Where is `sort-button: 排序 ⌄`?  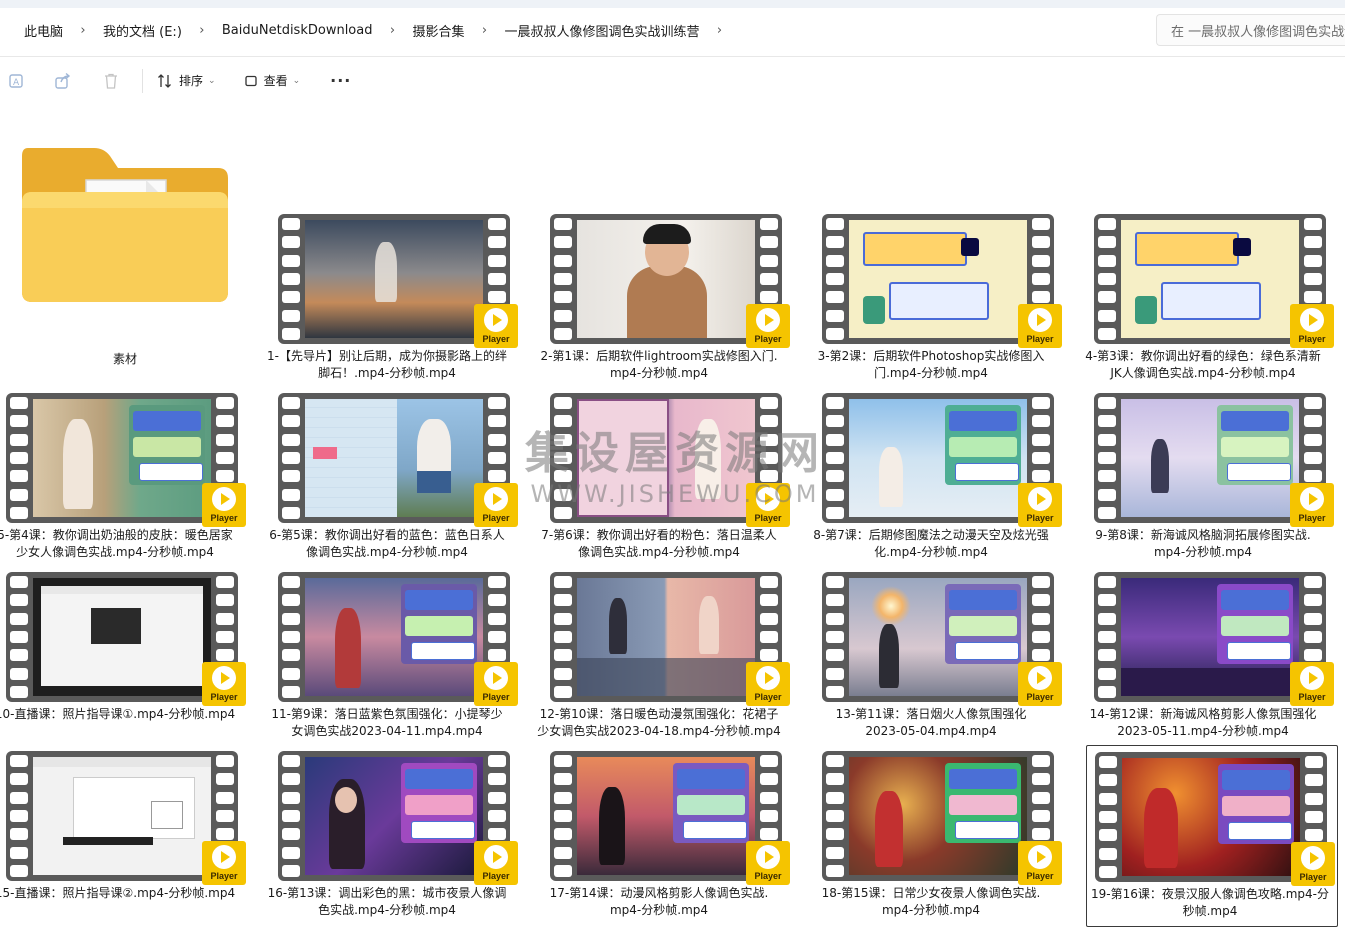
sort-button: 排序 ⌄ is located at coordinates (186, 81).